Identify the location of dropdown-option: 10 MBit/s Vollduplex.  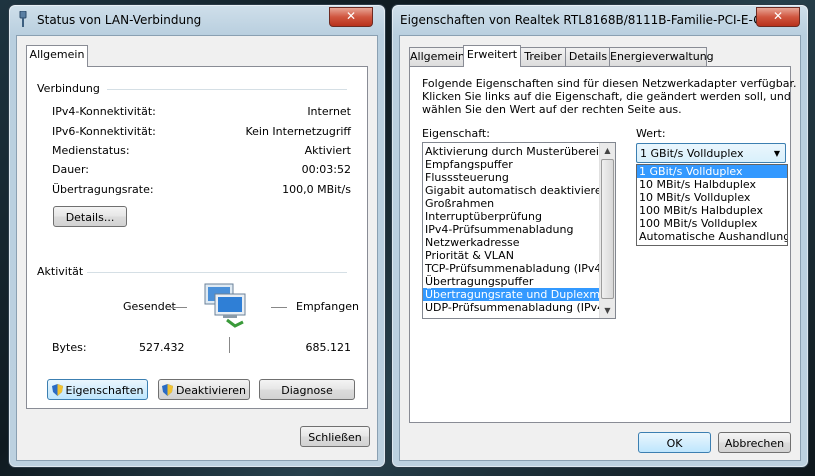
(712, 197).